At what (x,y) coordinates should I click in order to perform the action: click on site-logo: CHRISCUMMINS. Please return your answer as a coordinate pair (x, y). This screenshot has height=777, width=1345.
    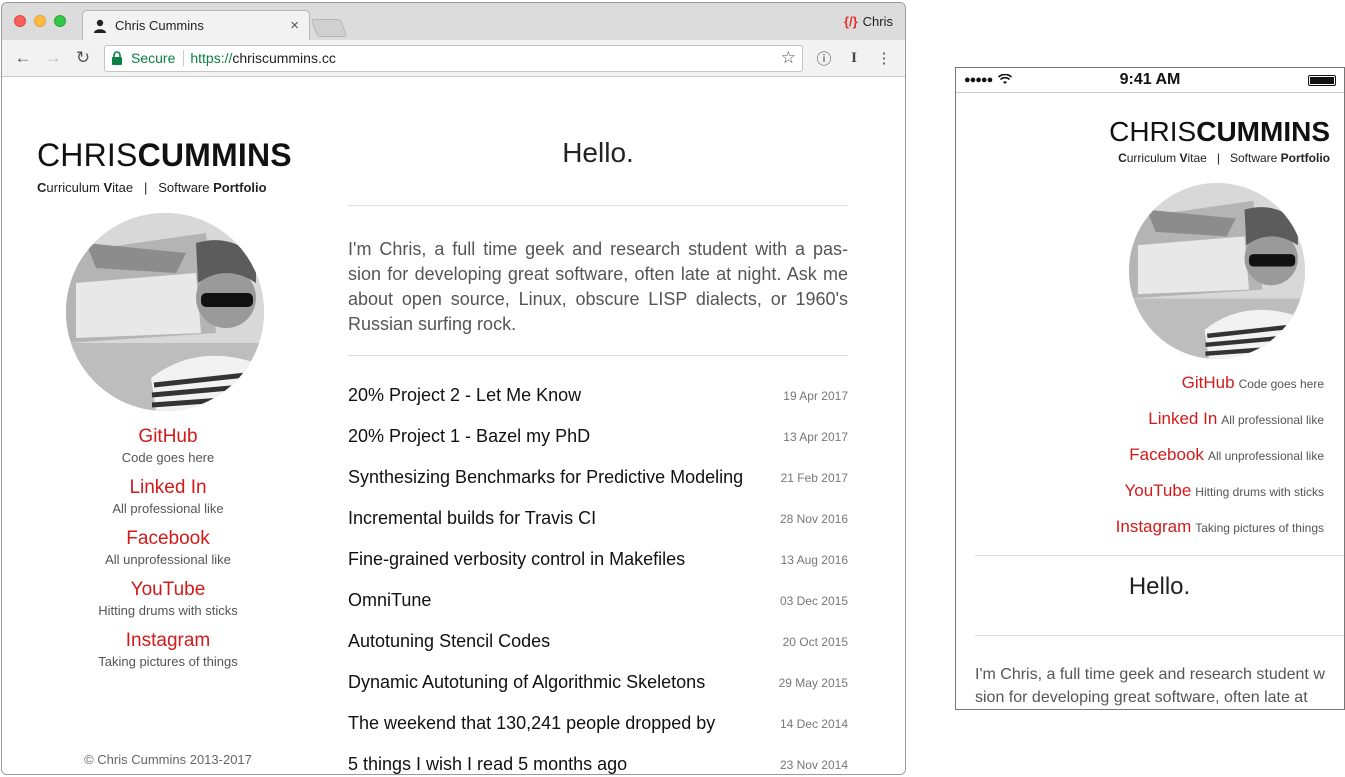
    Looking at the image, I should click on (164, 155).